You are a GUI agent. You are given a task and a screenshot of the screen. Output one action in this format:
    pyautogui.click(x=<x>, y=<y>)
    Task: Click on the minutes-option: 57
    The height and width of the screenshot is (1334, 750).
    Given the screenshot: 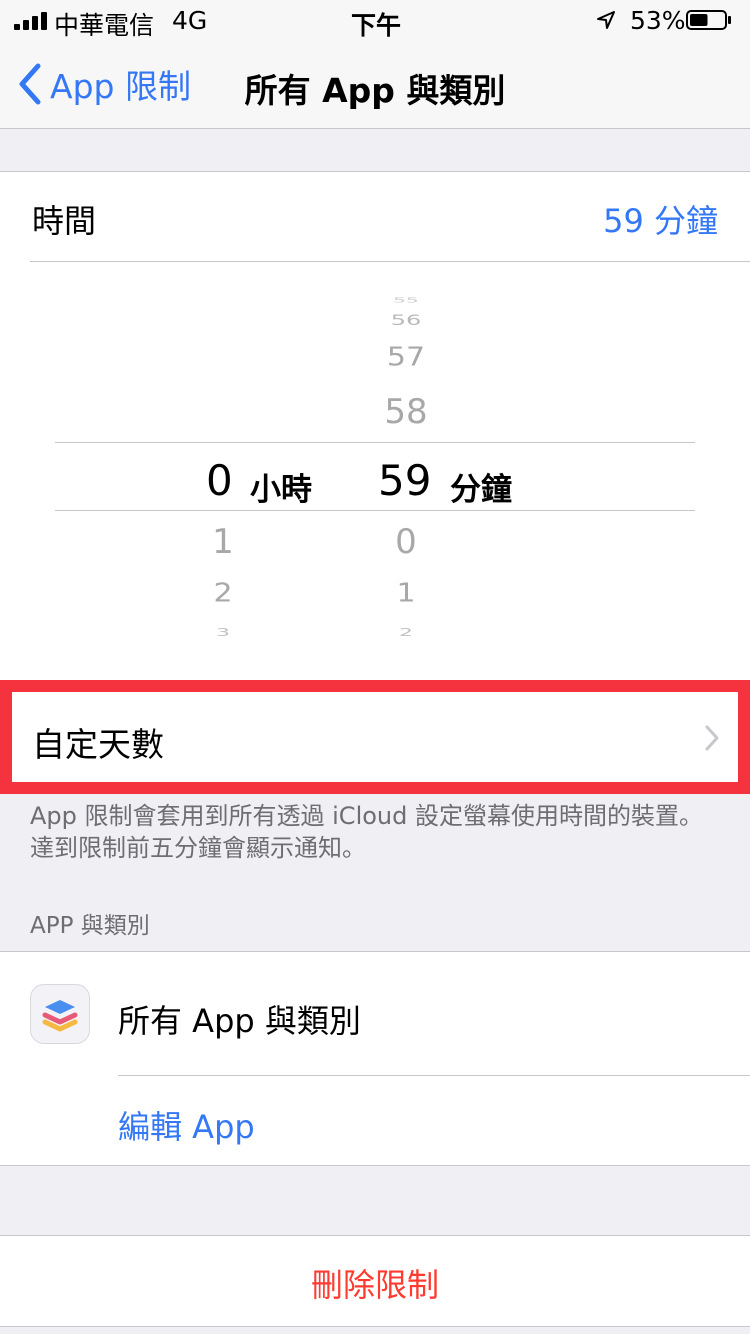 What is the action you would take?
    pyautogui.click(x=406, y=357)
    